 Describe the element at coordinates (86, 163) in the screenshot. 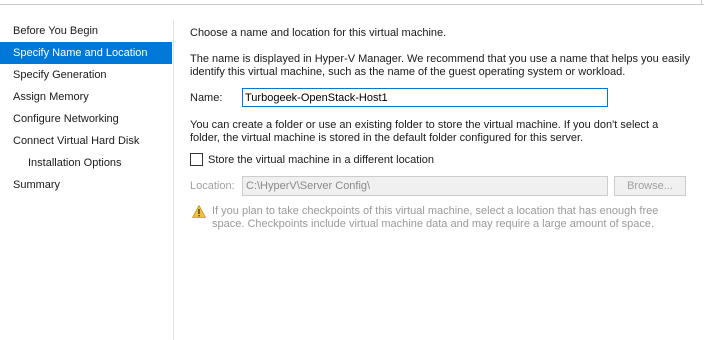

I see `step-installation-options: Installation Options` at that location.